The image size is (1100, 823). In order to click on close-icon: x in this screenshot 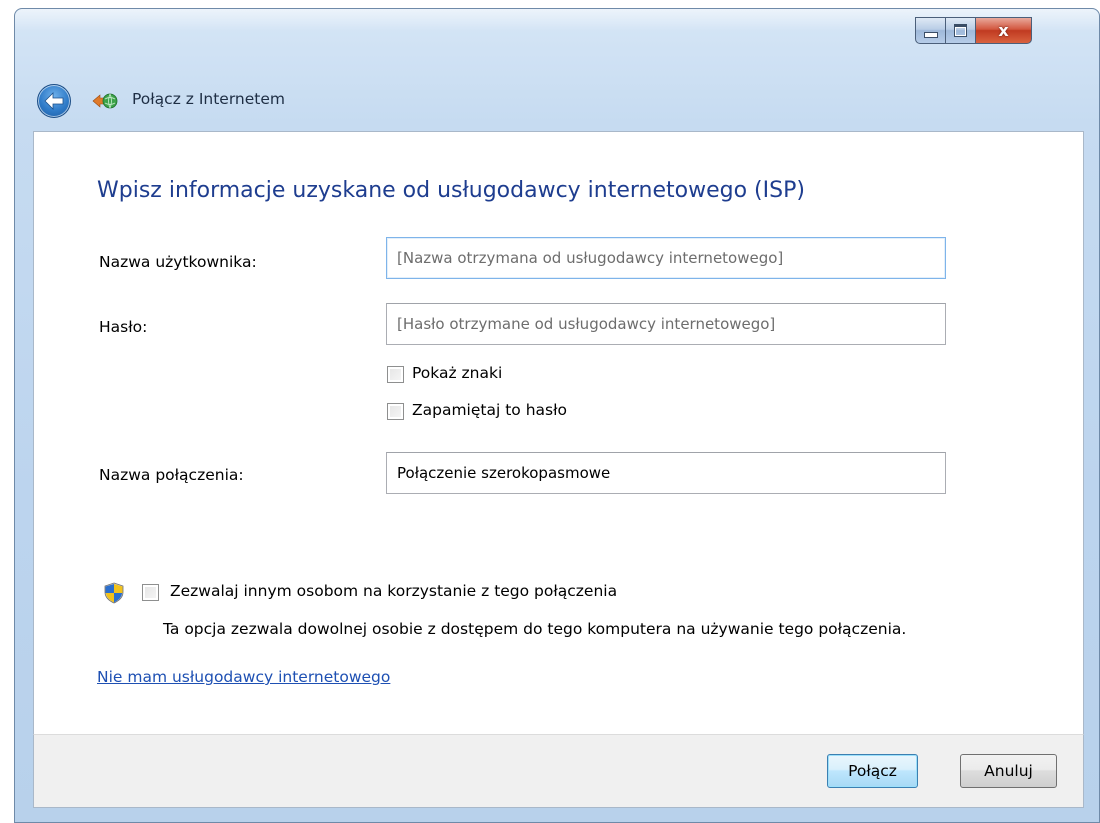, I will do `click(1003, 30)`.